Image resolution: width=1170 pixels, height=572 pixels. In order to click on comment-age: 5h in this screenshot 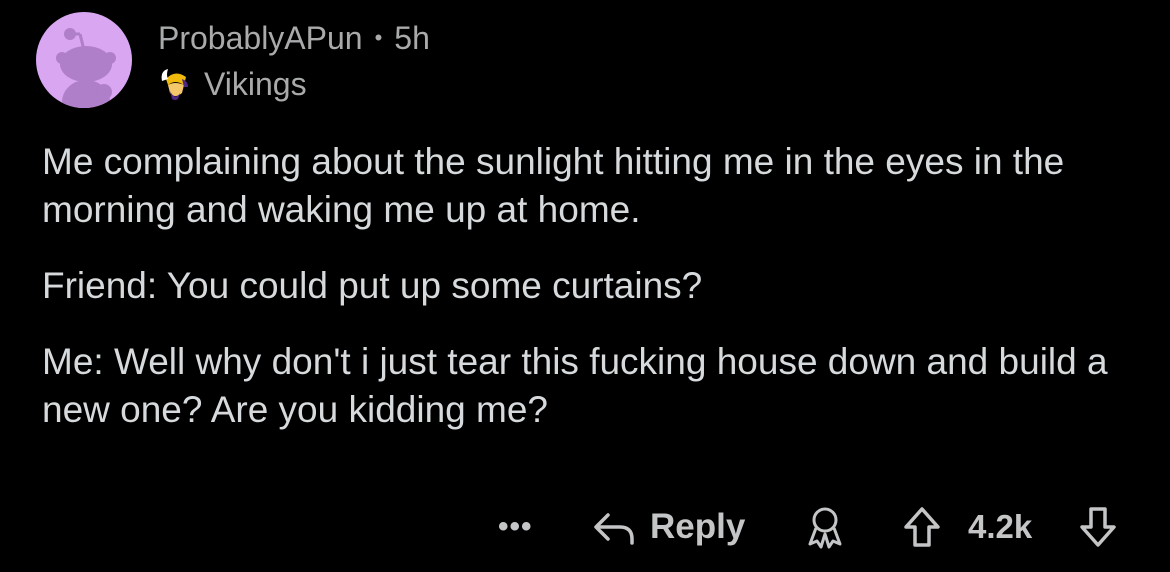, I will do `click(412, 38)`.